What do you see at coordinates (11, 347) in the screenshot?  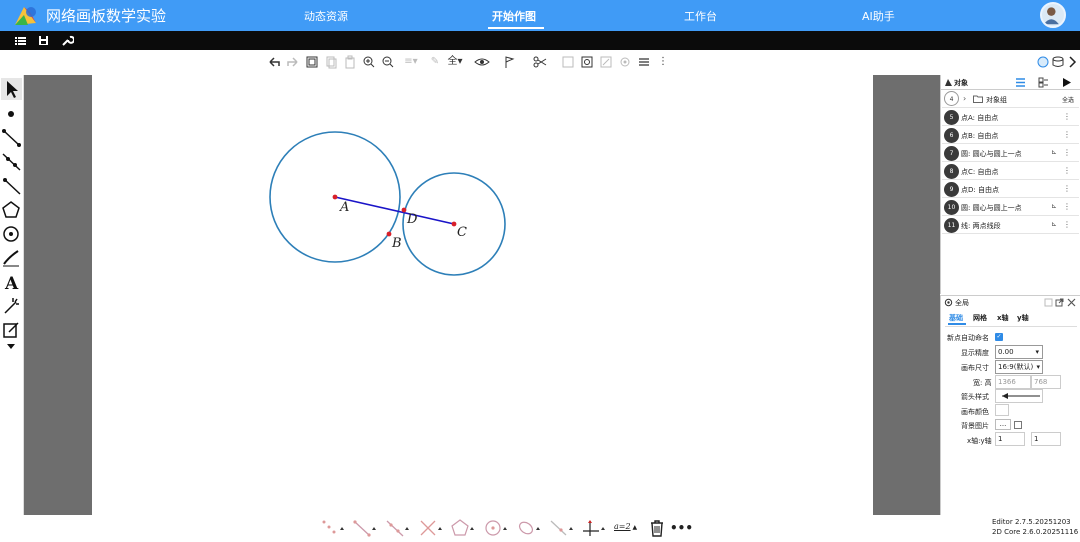 I see `tools-expand-icon` at bounding box center [11, 347].